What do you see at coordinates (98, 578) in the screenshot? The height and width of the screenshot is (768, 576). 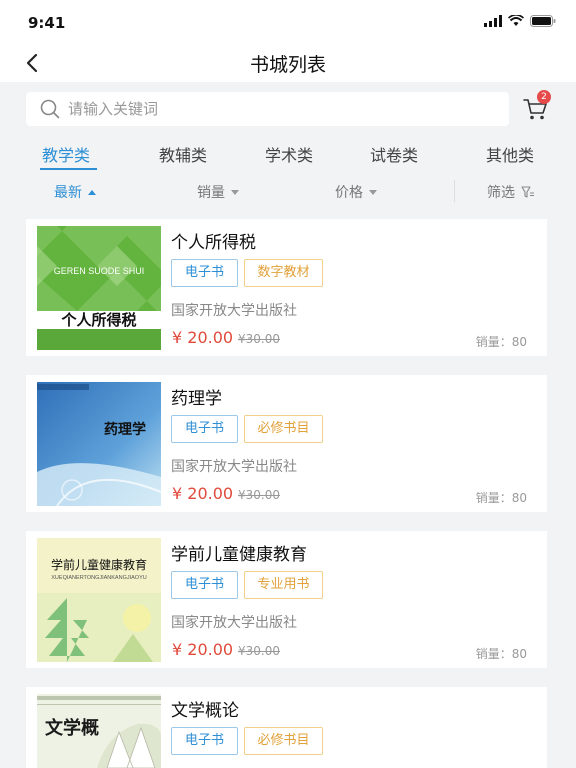 I see `cover-subtext: XUEQIANERTONGJIANKANGJIAOYU` at bounding box center [98, 578].